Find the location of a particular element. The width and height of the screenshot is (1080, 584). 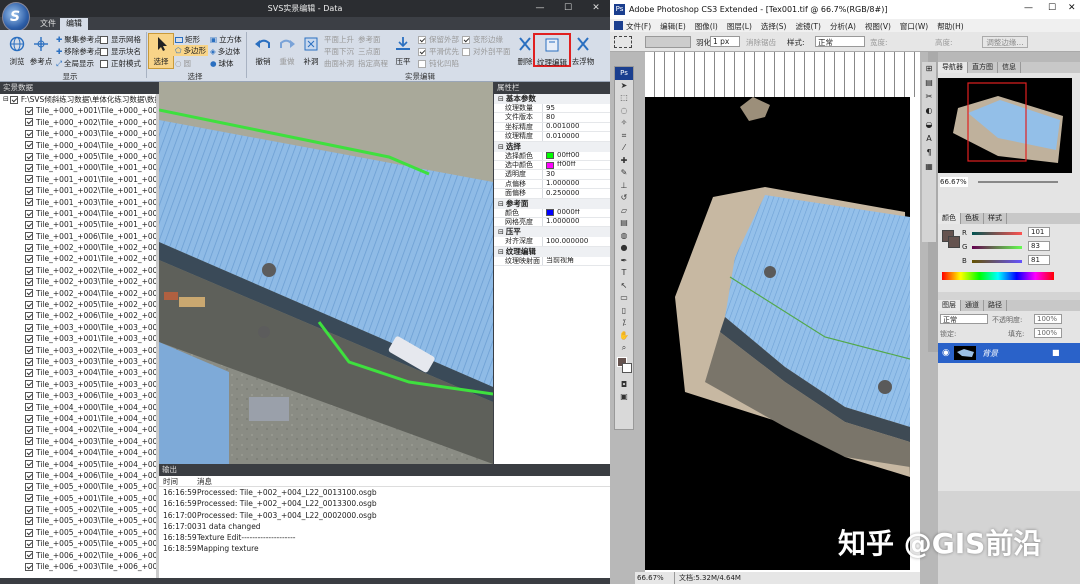

blend-mode-select: 正常 is located at coordinates (964, 319).